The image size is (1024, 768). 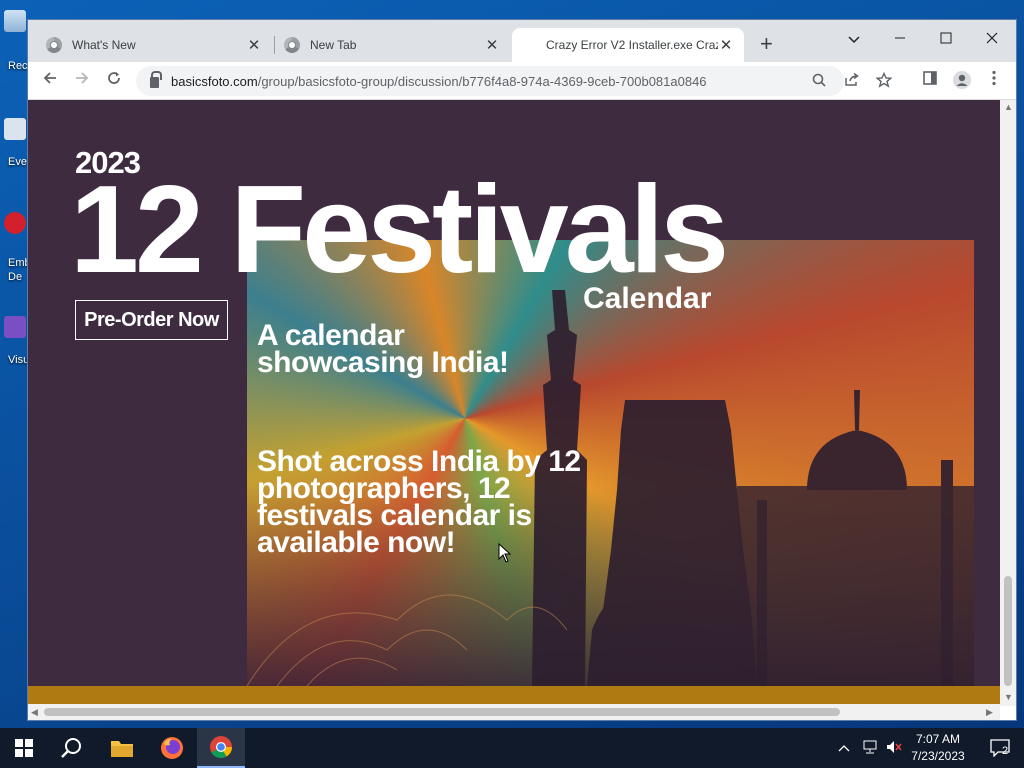 What do you see at coordinates (151, 320) in the screenshot?
I see `pre-order-button: Pre-Order Now` at bounding box center [151, 320].